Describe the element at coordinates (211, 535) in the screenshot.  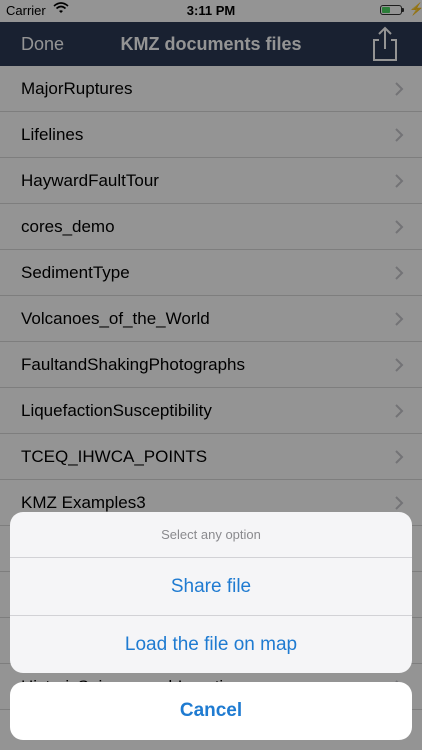
I see `action-sheet-title: Select any option` at that location.